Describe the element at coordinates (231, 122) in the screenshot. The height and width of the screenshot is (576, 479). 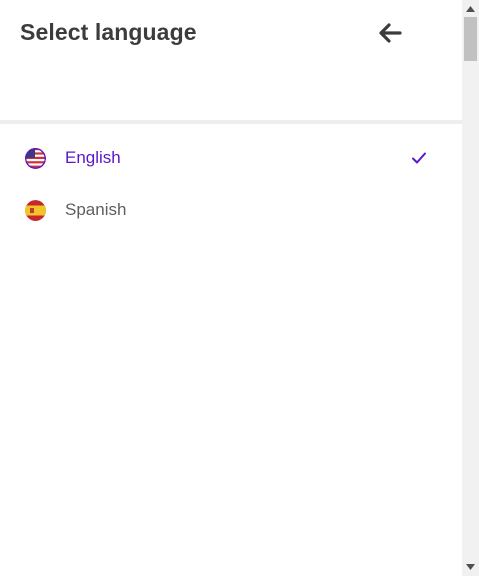
I see `divider` at that location.